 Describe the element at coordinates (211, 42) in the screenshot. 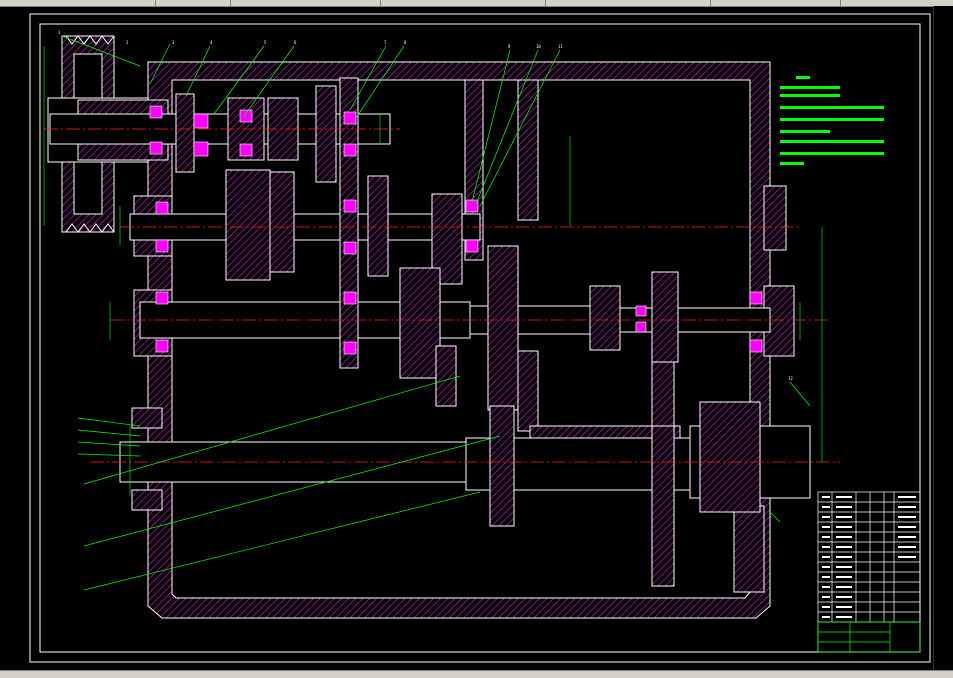

I see `callout-4: 4` at that location.